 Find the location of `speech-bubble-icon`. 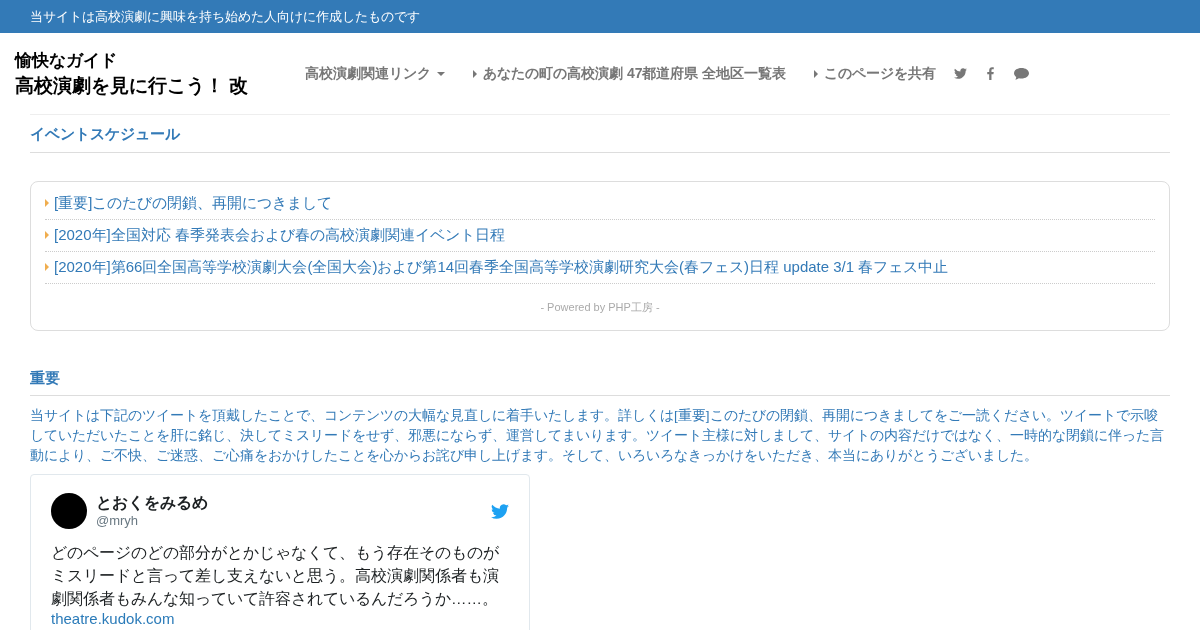

speech-bubble-icon is located at coordinates (1022, 73).